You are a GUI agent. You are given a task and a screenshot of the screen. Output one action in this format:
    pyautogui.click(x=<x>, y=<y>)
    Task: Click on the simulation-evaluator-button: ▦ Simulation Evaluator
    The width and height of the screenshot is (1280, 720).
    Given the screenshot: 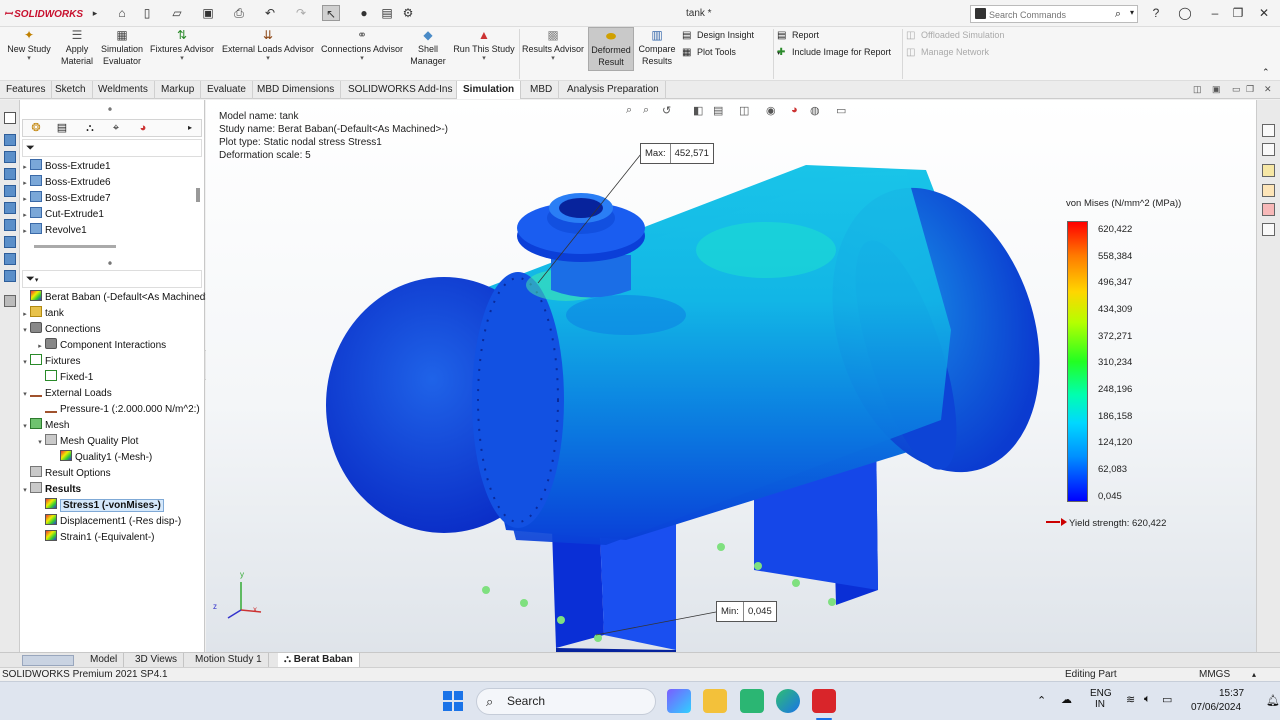 What is the action you would take?
    pyautogui.click(x=122, y=48)
    